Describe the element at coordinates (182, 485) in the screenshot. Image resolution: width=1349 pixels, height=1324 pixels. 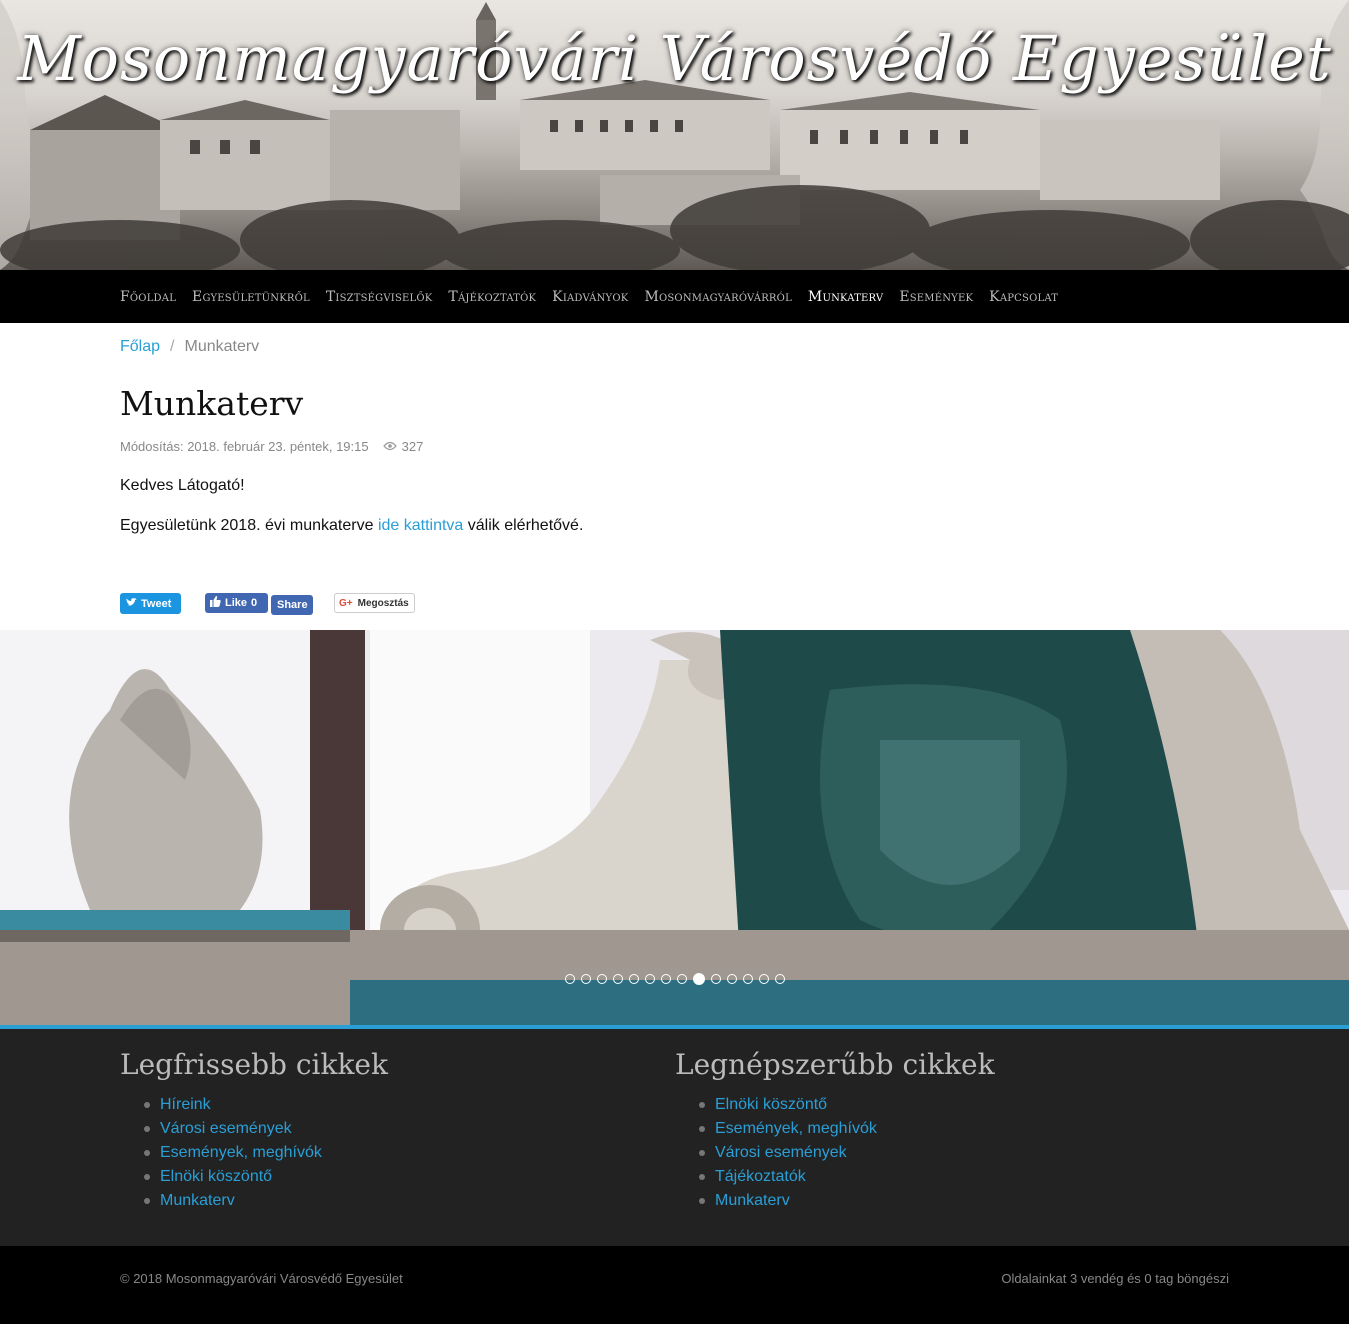
I see `greeting-text: Kedves Látogató!` at that location.